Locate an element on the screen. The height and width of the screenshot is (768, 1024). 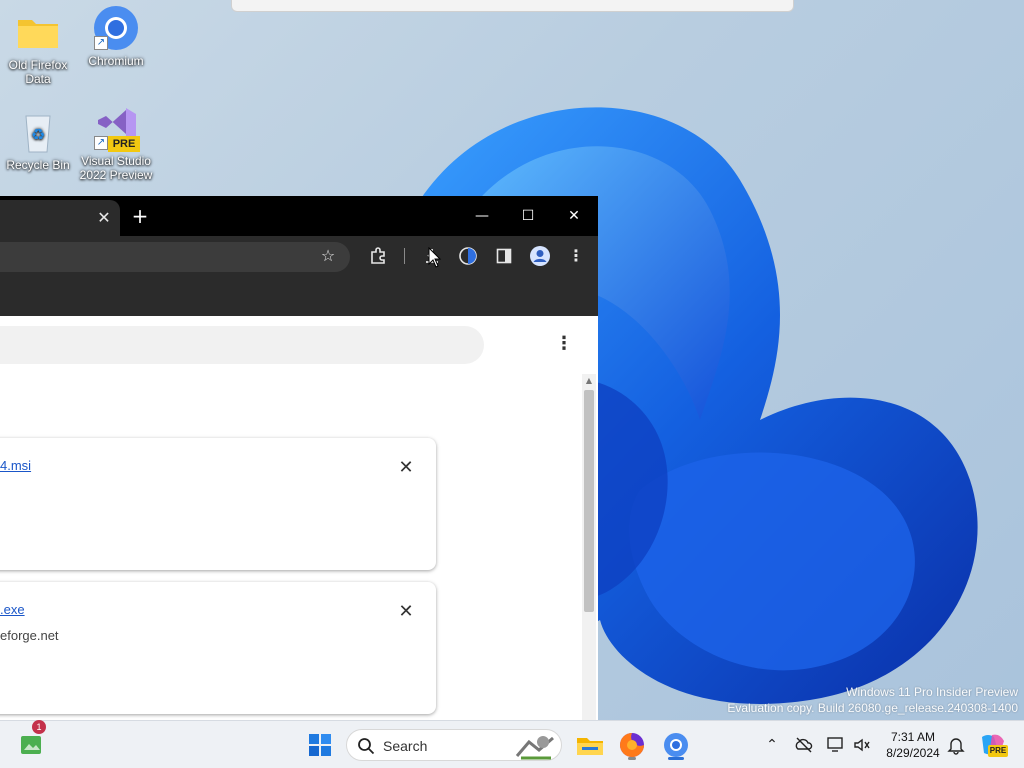
start-button is located at coordinates (320, 745).